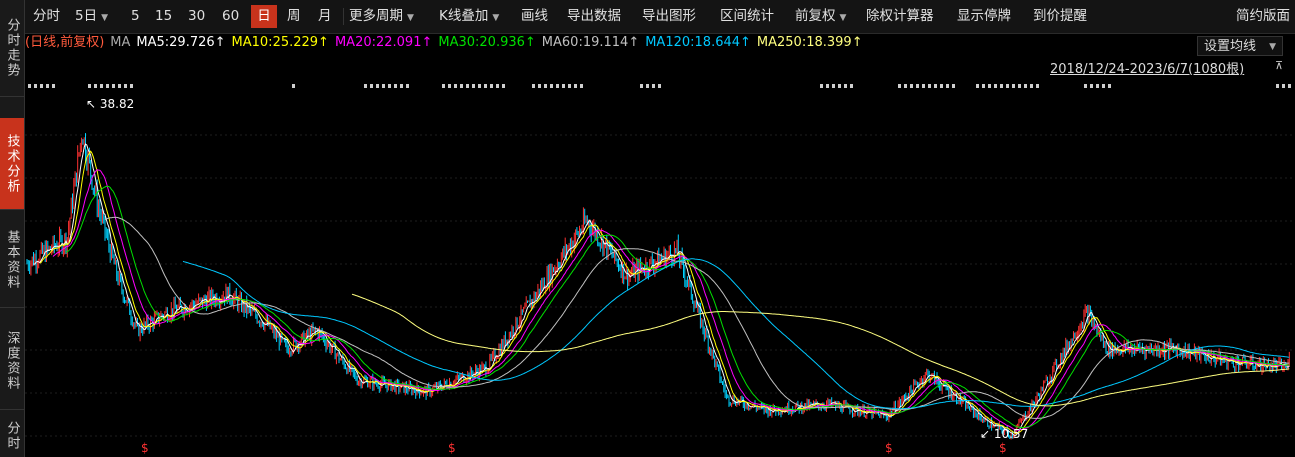 This screenshot has height=457, width=1295. I want to click on low-price-label: ↙ 10.57, so click(1004, 434).